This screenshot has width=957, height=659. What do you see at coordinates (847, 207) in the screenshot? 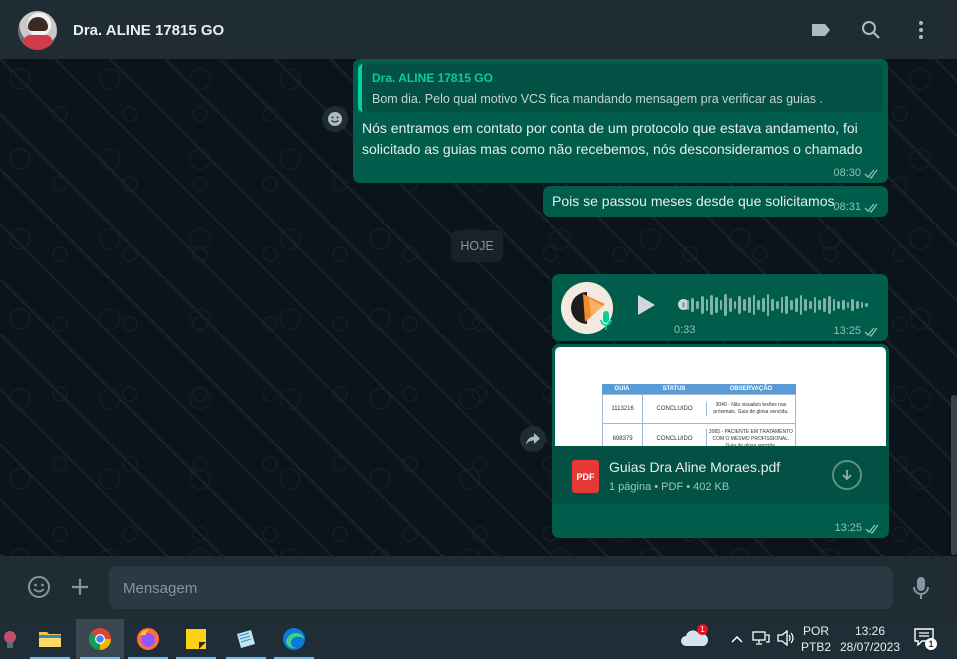
I see `message-time: 08:31` at bounding box center [847, 207].